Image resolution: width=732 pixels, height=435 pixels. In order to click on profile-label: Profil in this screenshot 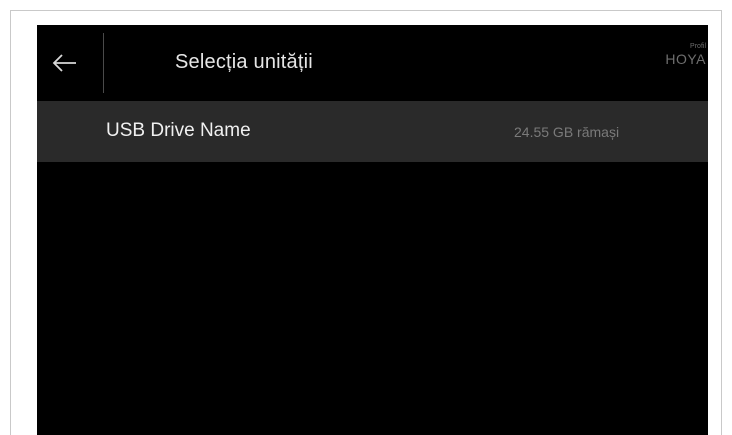, I will do `click(698, 46)`.